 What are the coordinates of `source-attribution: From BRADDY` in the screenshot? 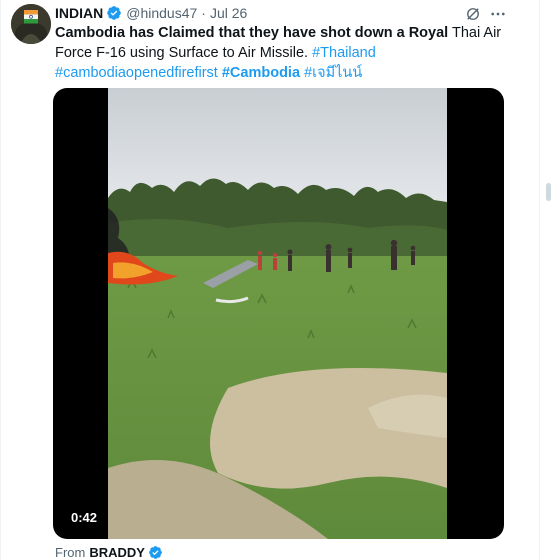 It's located at (109, 552).